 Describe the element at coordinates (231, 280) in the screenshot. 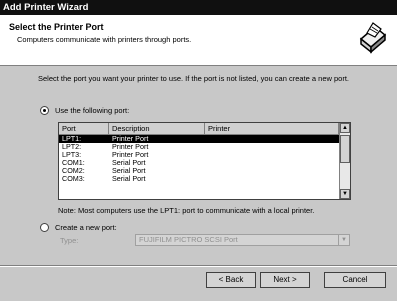

I see `back-button: < Back` at that location.